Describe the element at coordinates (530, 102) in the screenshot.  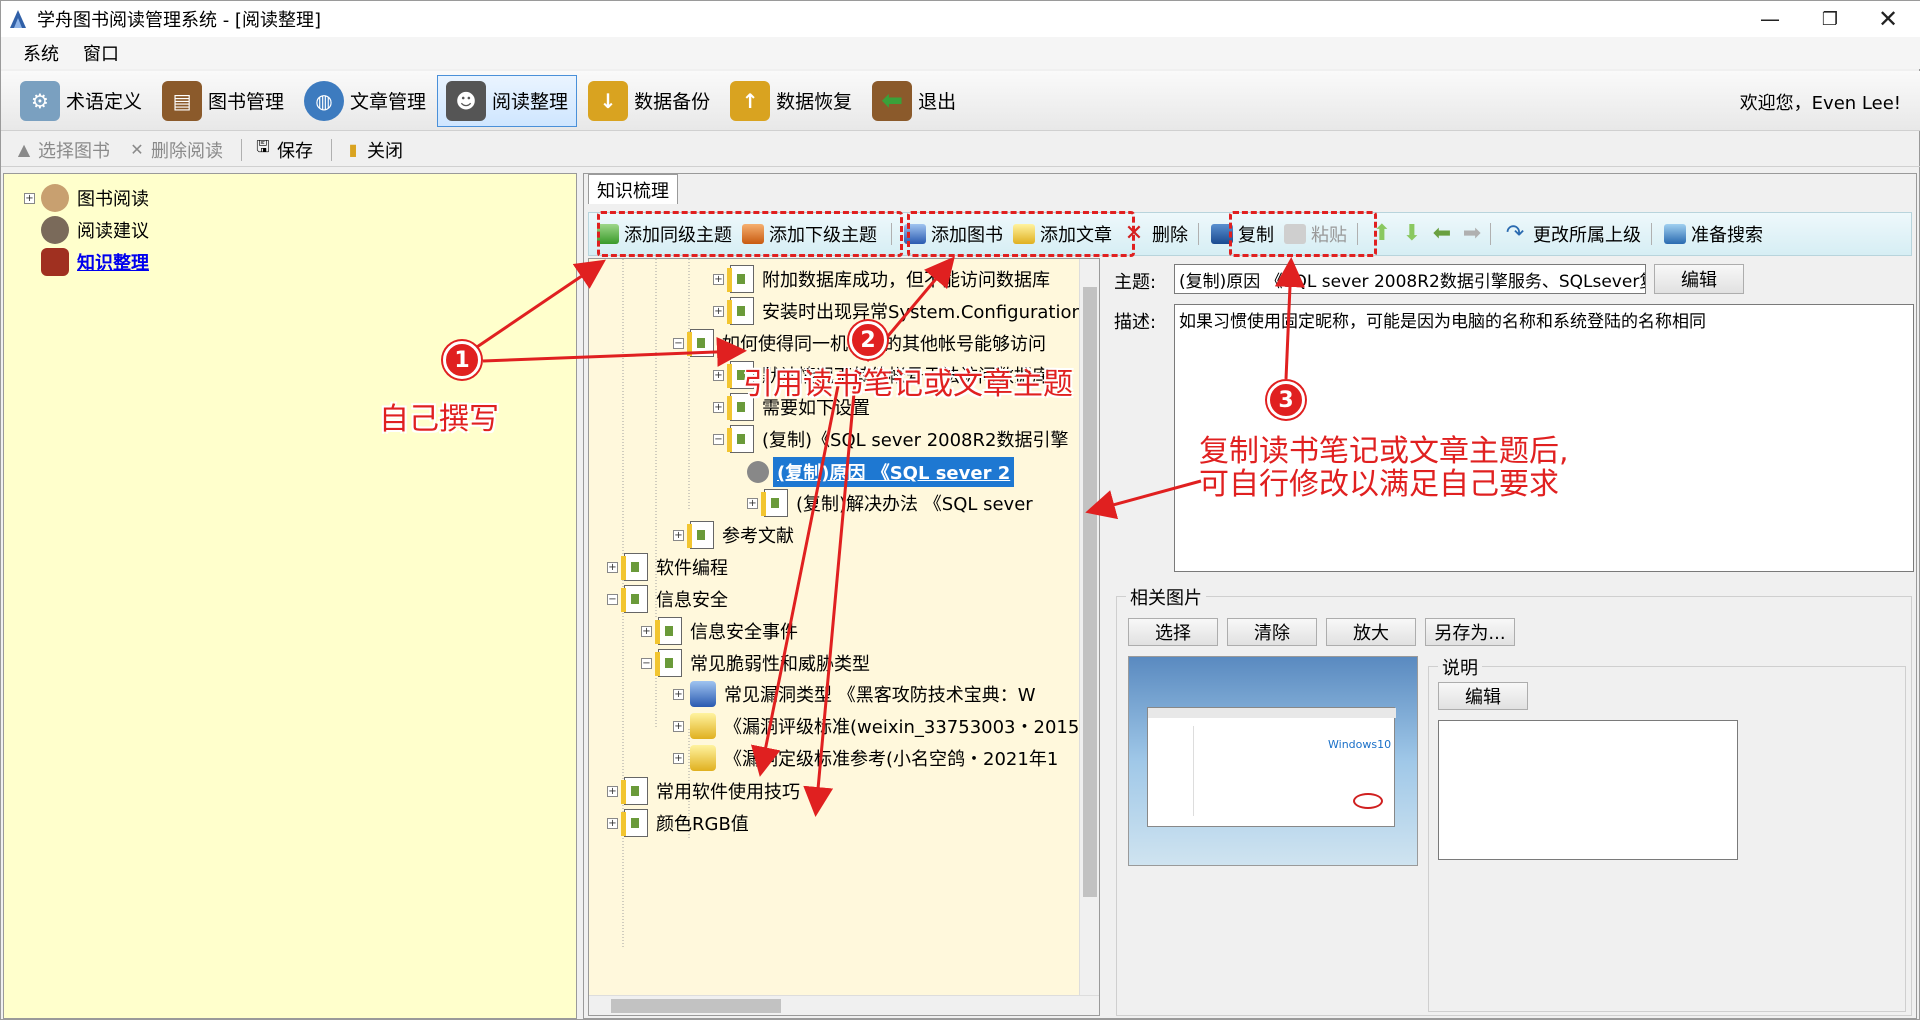
I see `toolbar-label: 阅读整理` at that location.